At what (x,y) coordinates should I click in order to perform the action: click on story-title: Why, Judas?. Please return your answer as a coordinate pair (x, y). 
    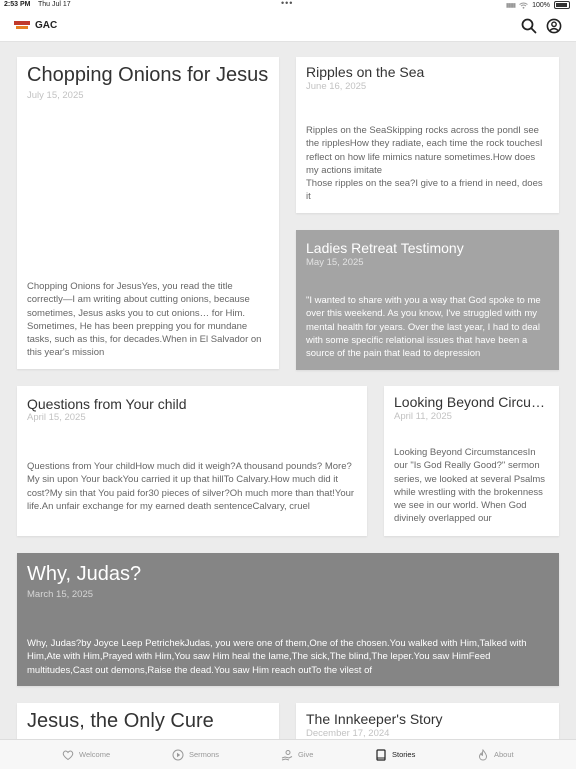
    Looking at the image, I should click on (84, 574).